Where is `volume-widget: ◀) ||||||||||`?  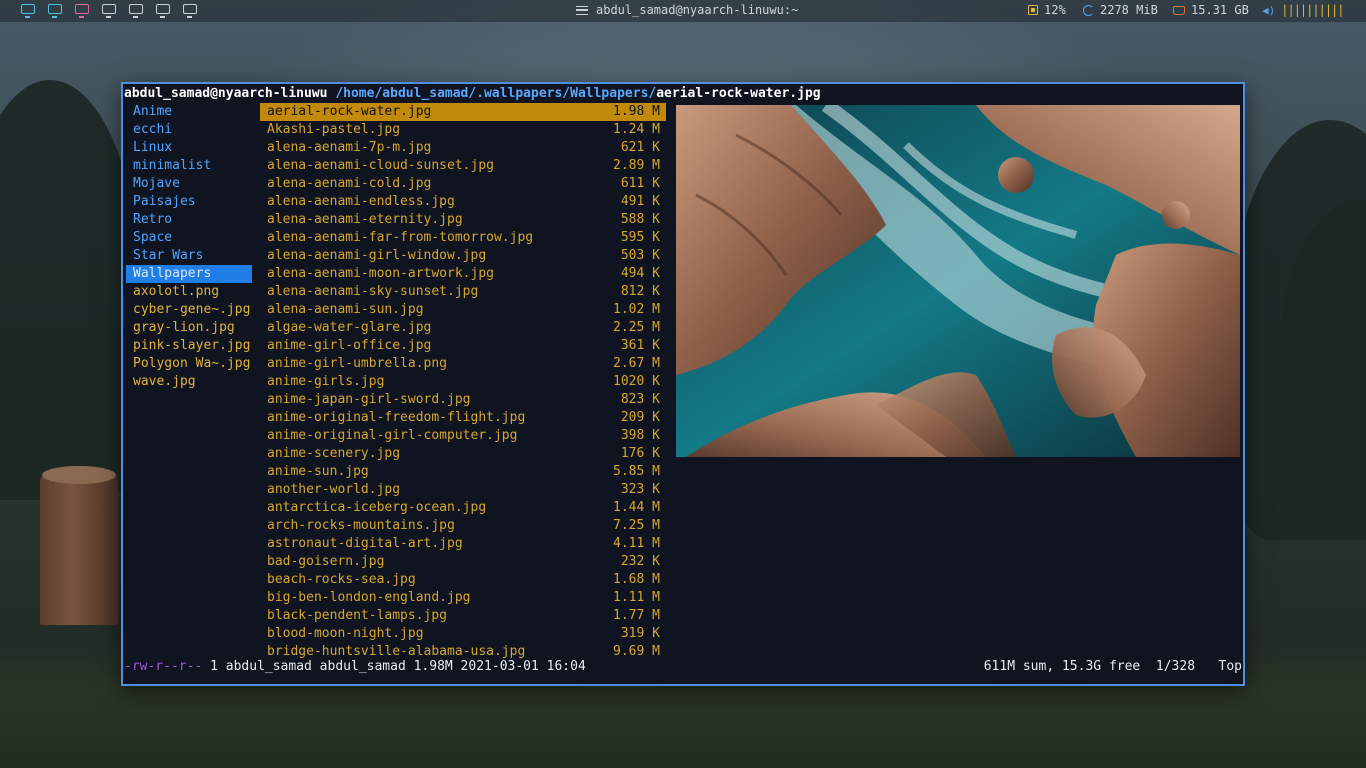 volume-widget: ◀) |||||||||| is located at coordinates (1303, 10).